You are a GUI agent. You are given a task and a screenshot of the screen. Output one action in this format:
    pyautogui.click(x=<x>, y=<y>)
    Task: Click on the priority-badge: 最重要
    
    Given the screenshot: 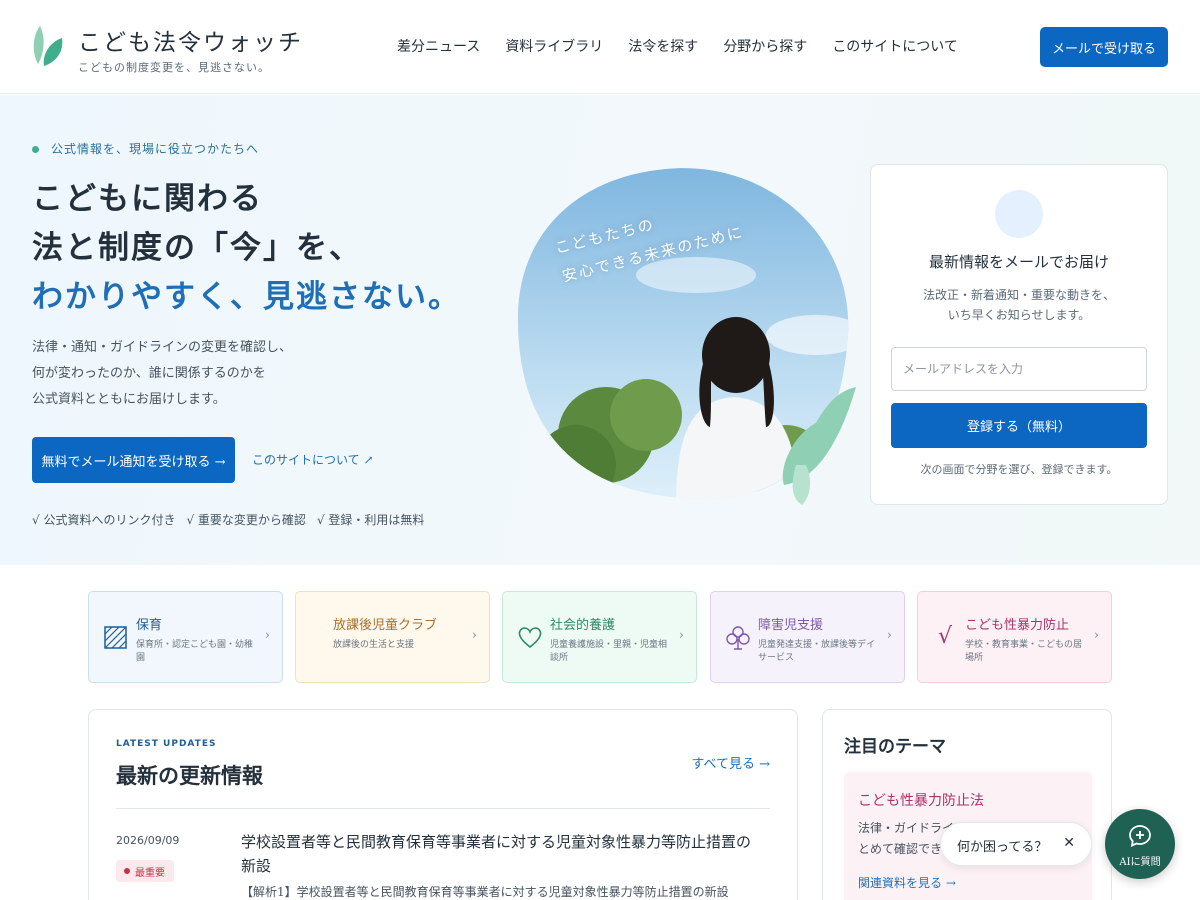 What is the action you would take?
    pyautogui.click(x=145, y=871)
    